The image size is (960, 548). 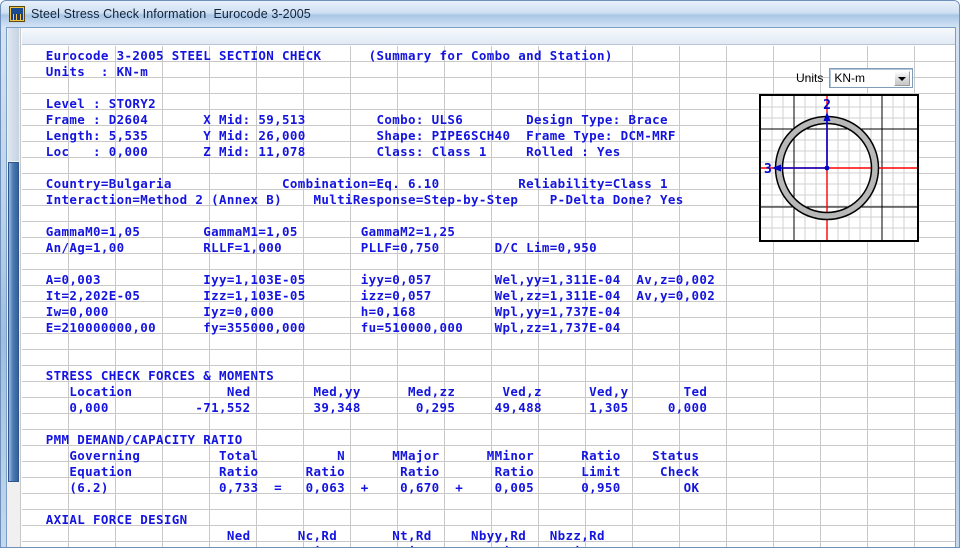 What do you see at coordinates (13, 322) in the screenshot?
I see `scrollbar-thumb` at bounding box center [13, 322].